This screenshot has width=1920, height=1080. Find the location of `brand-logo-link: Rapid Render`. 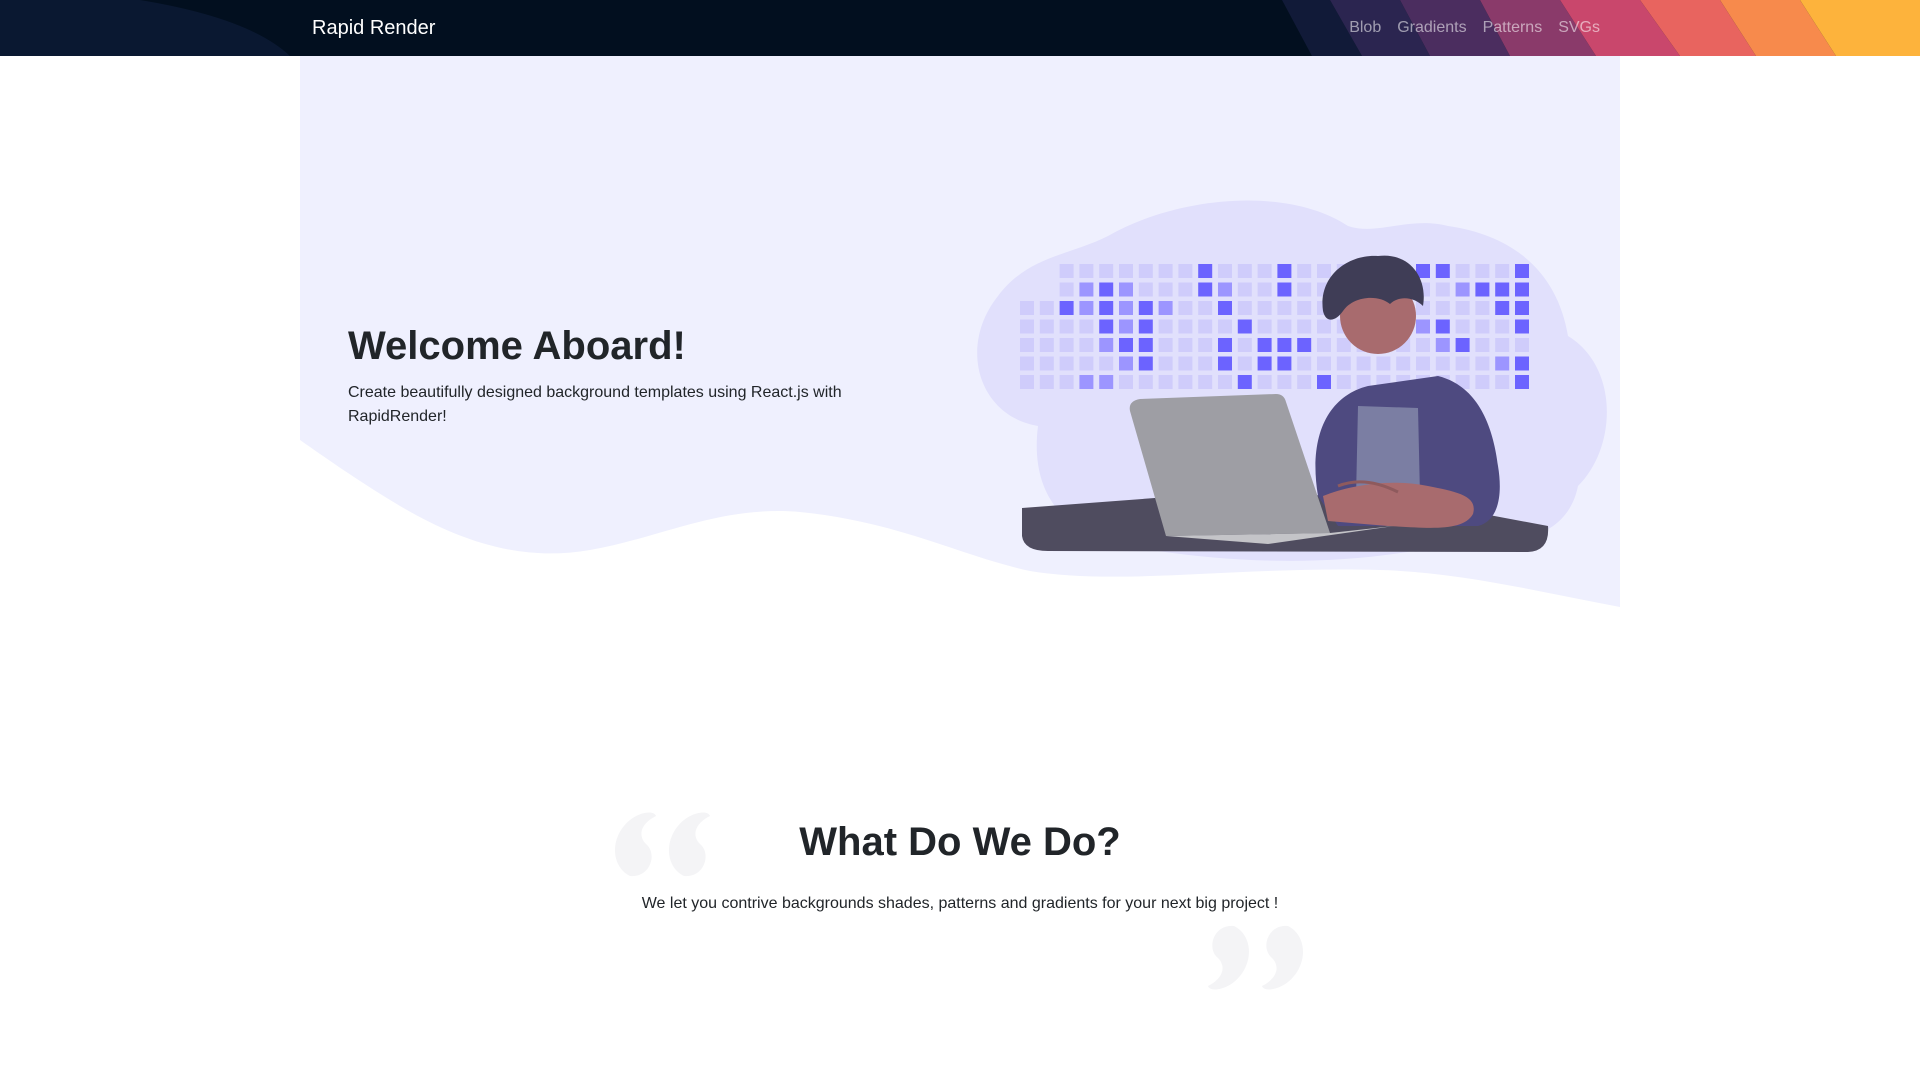

brand-logo-link: Rapid Render is located at coordinates (373, 28).